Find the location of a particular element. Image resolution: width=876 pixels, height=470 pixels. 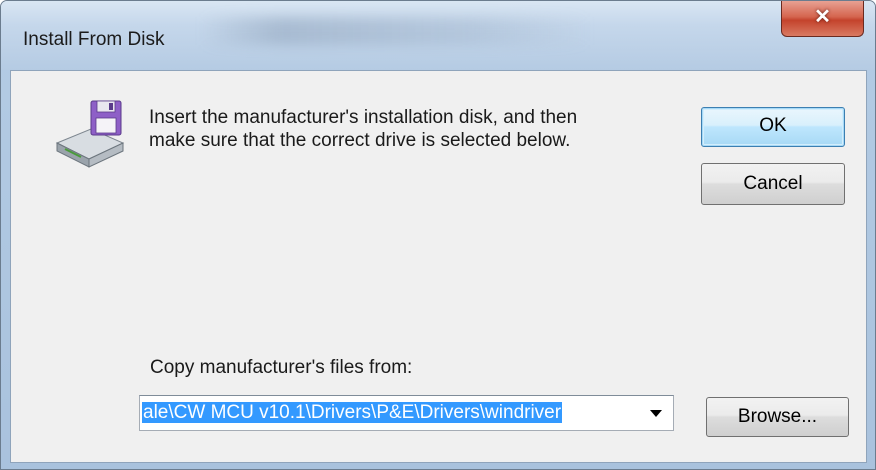

floppy-disk-drive-icon is located at coordinates (90, 134).